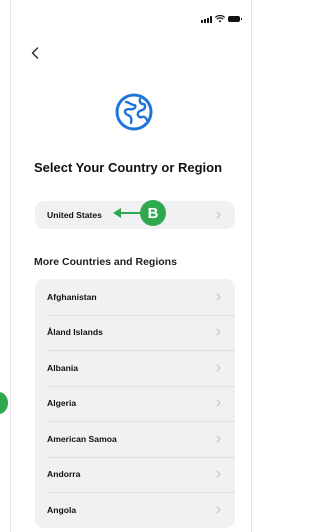 The width and height of the screenshot is (320, 532). I want to click on country-list-item: Afghanistan, so click(135, 297).